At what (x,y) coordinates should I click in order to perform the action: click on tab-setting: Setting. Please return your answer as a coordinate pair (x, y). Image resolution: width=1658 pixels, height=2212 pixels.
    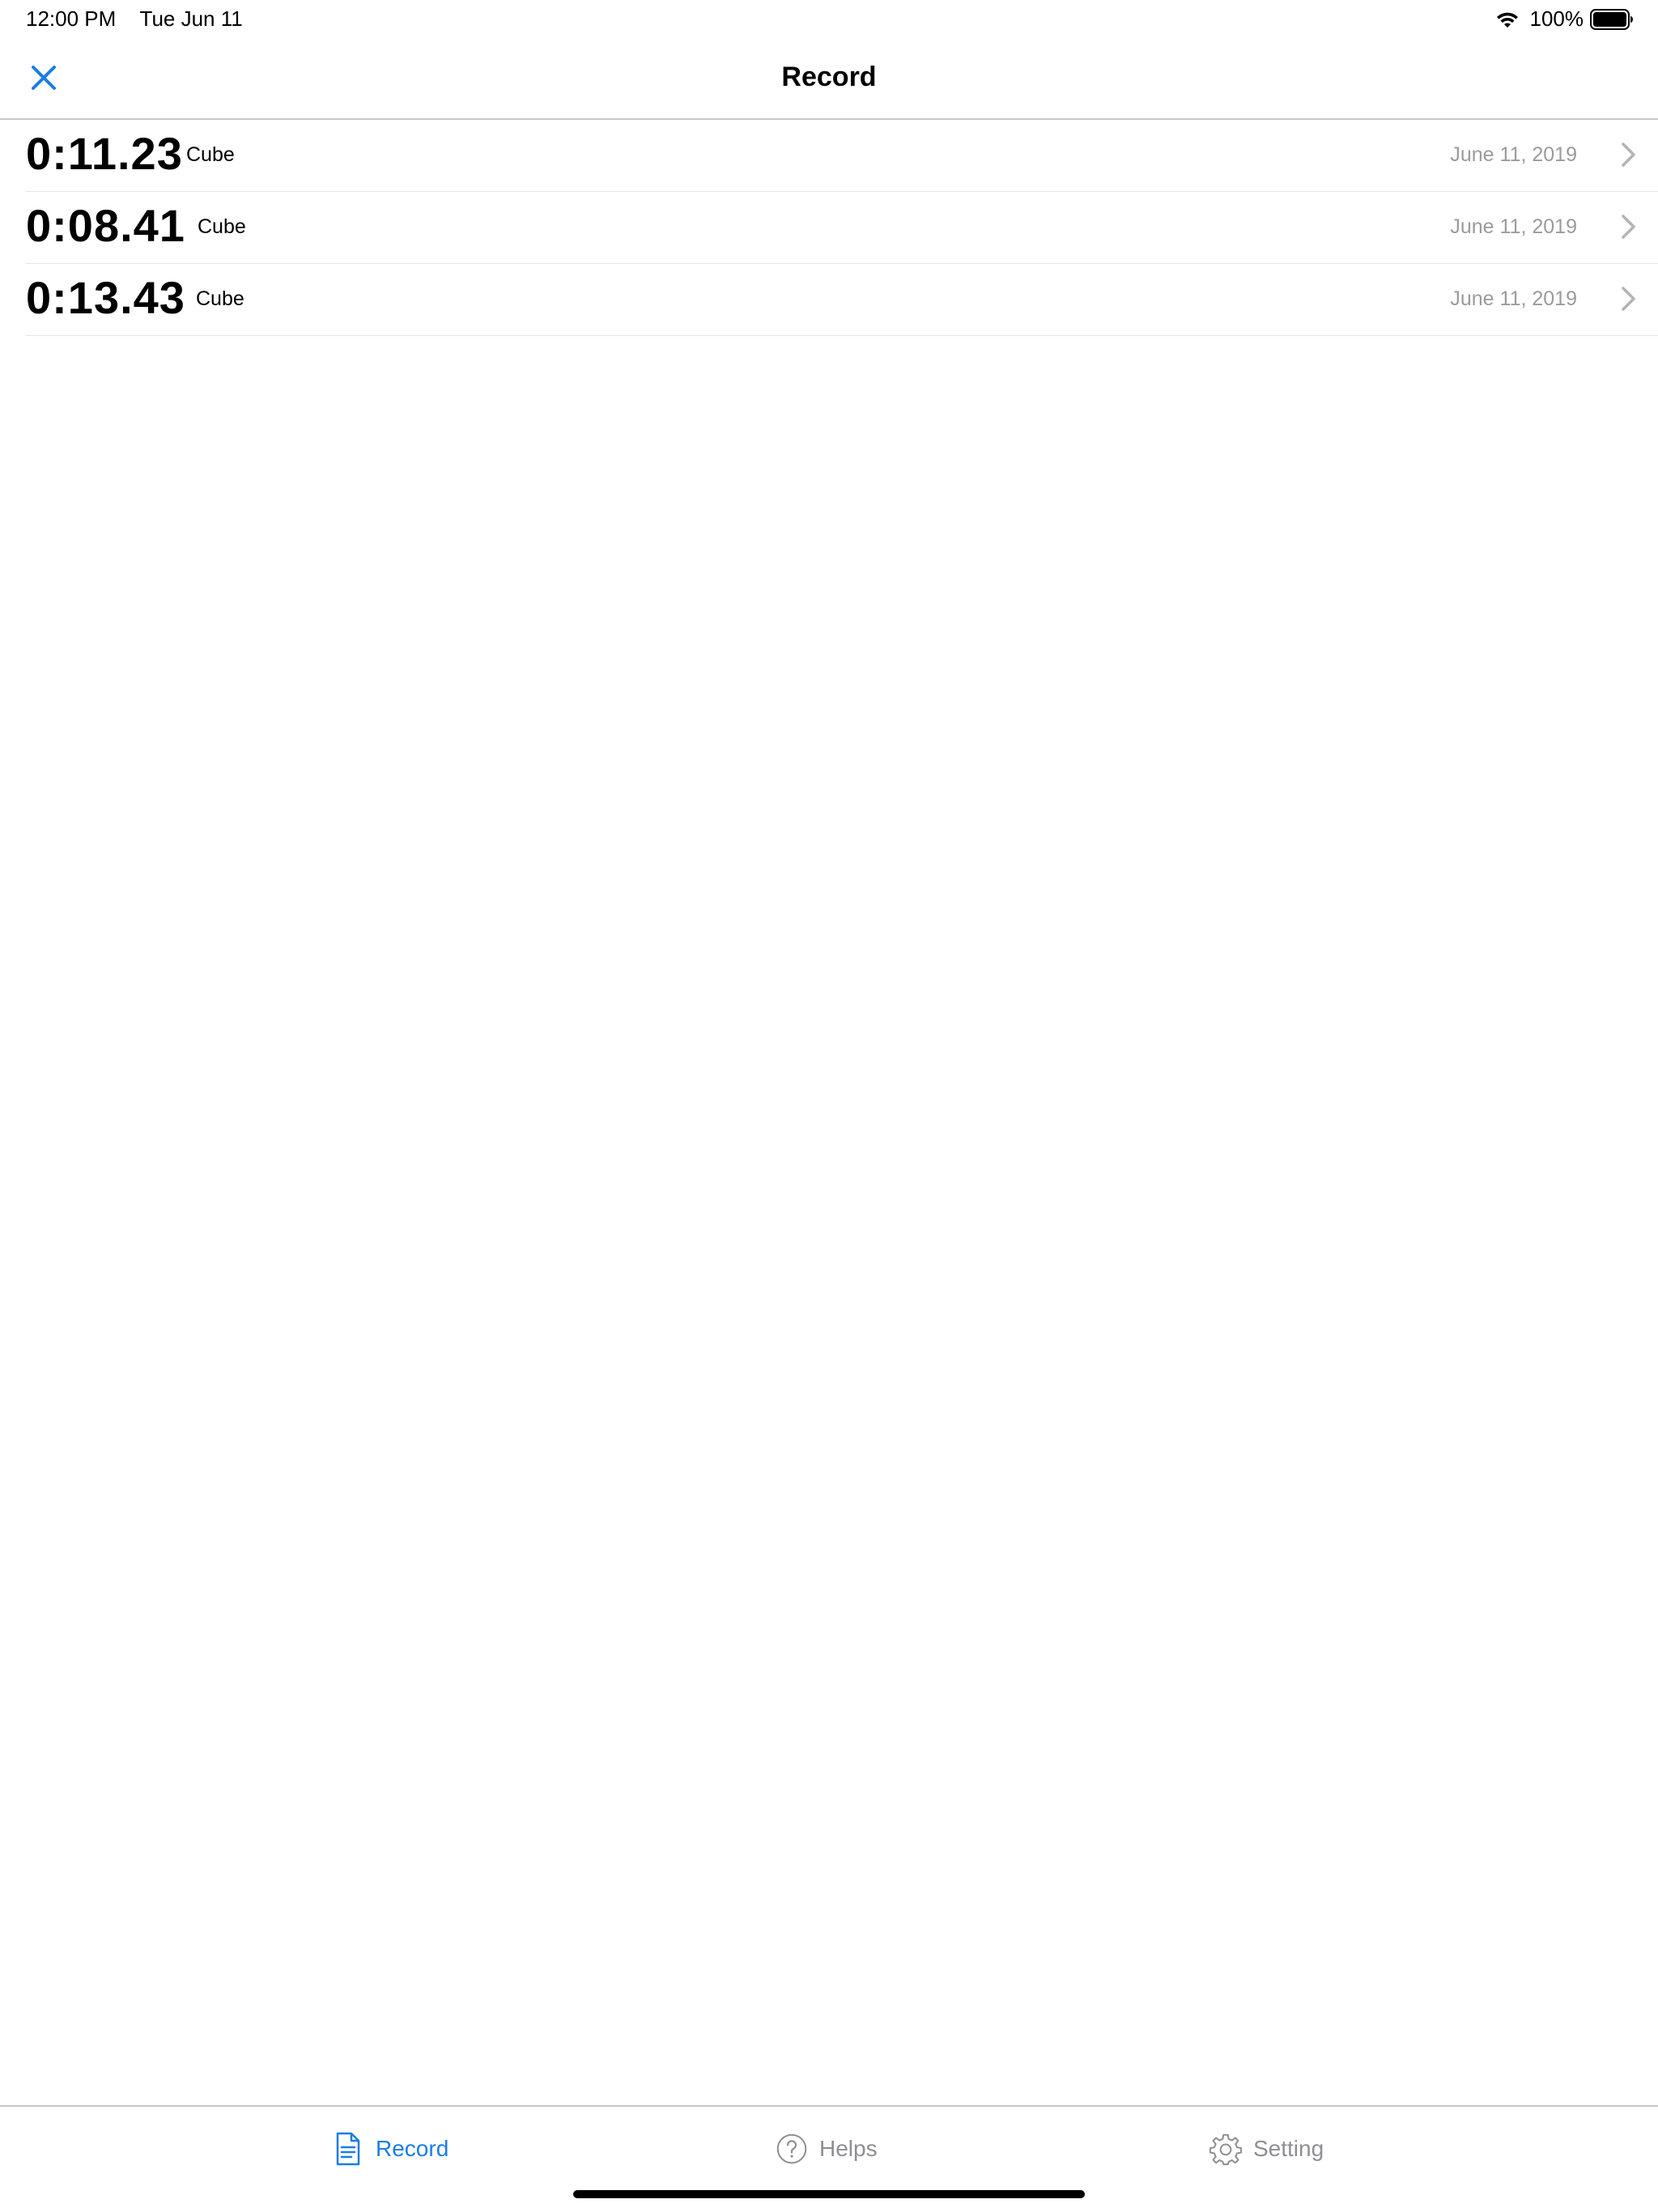
    Looking at the image, I should click on (1266, 2149).